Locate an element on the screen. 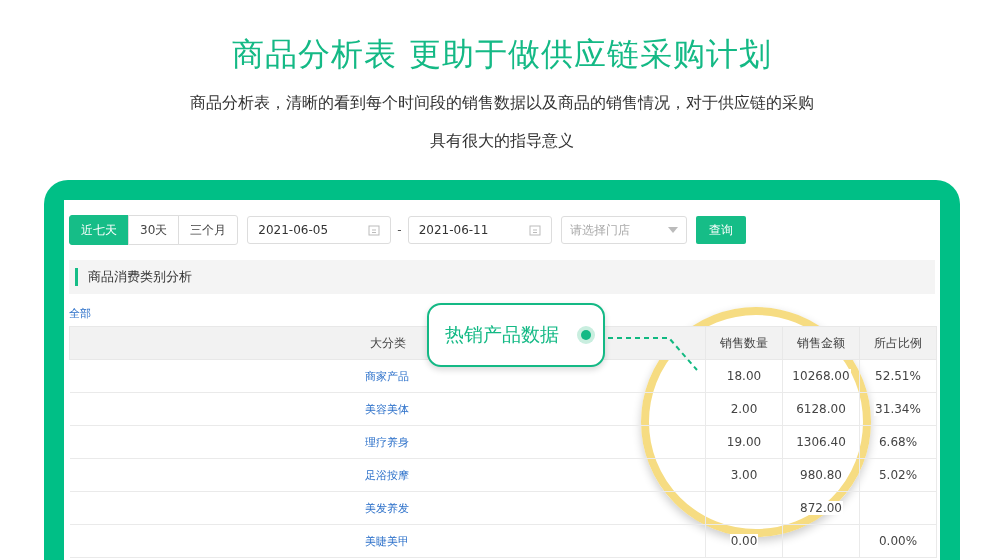 This screenshot has width=1004, height=560. date-value: 2021-06-05 is located at coordinates (293, 230).